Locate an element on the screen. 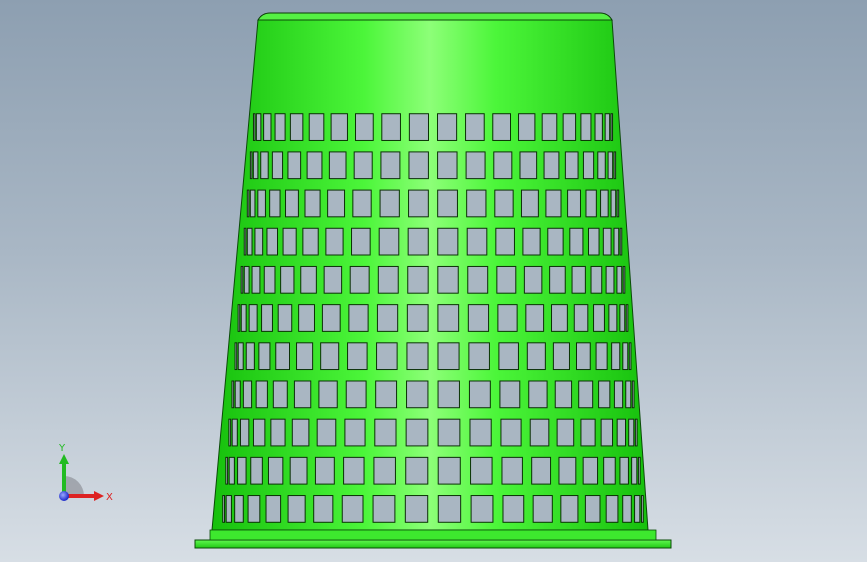 Image resolution: width=867 pixels, height=562 pixels. orientation-triad: Y X is located at coordinates (85, 475).